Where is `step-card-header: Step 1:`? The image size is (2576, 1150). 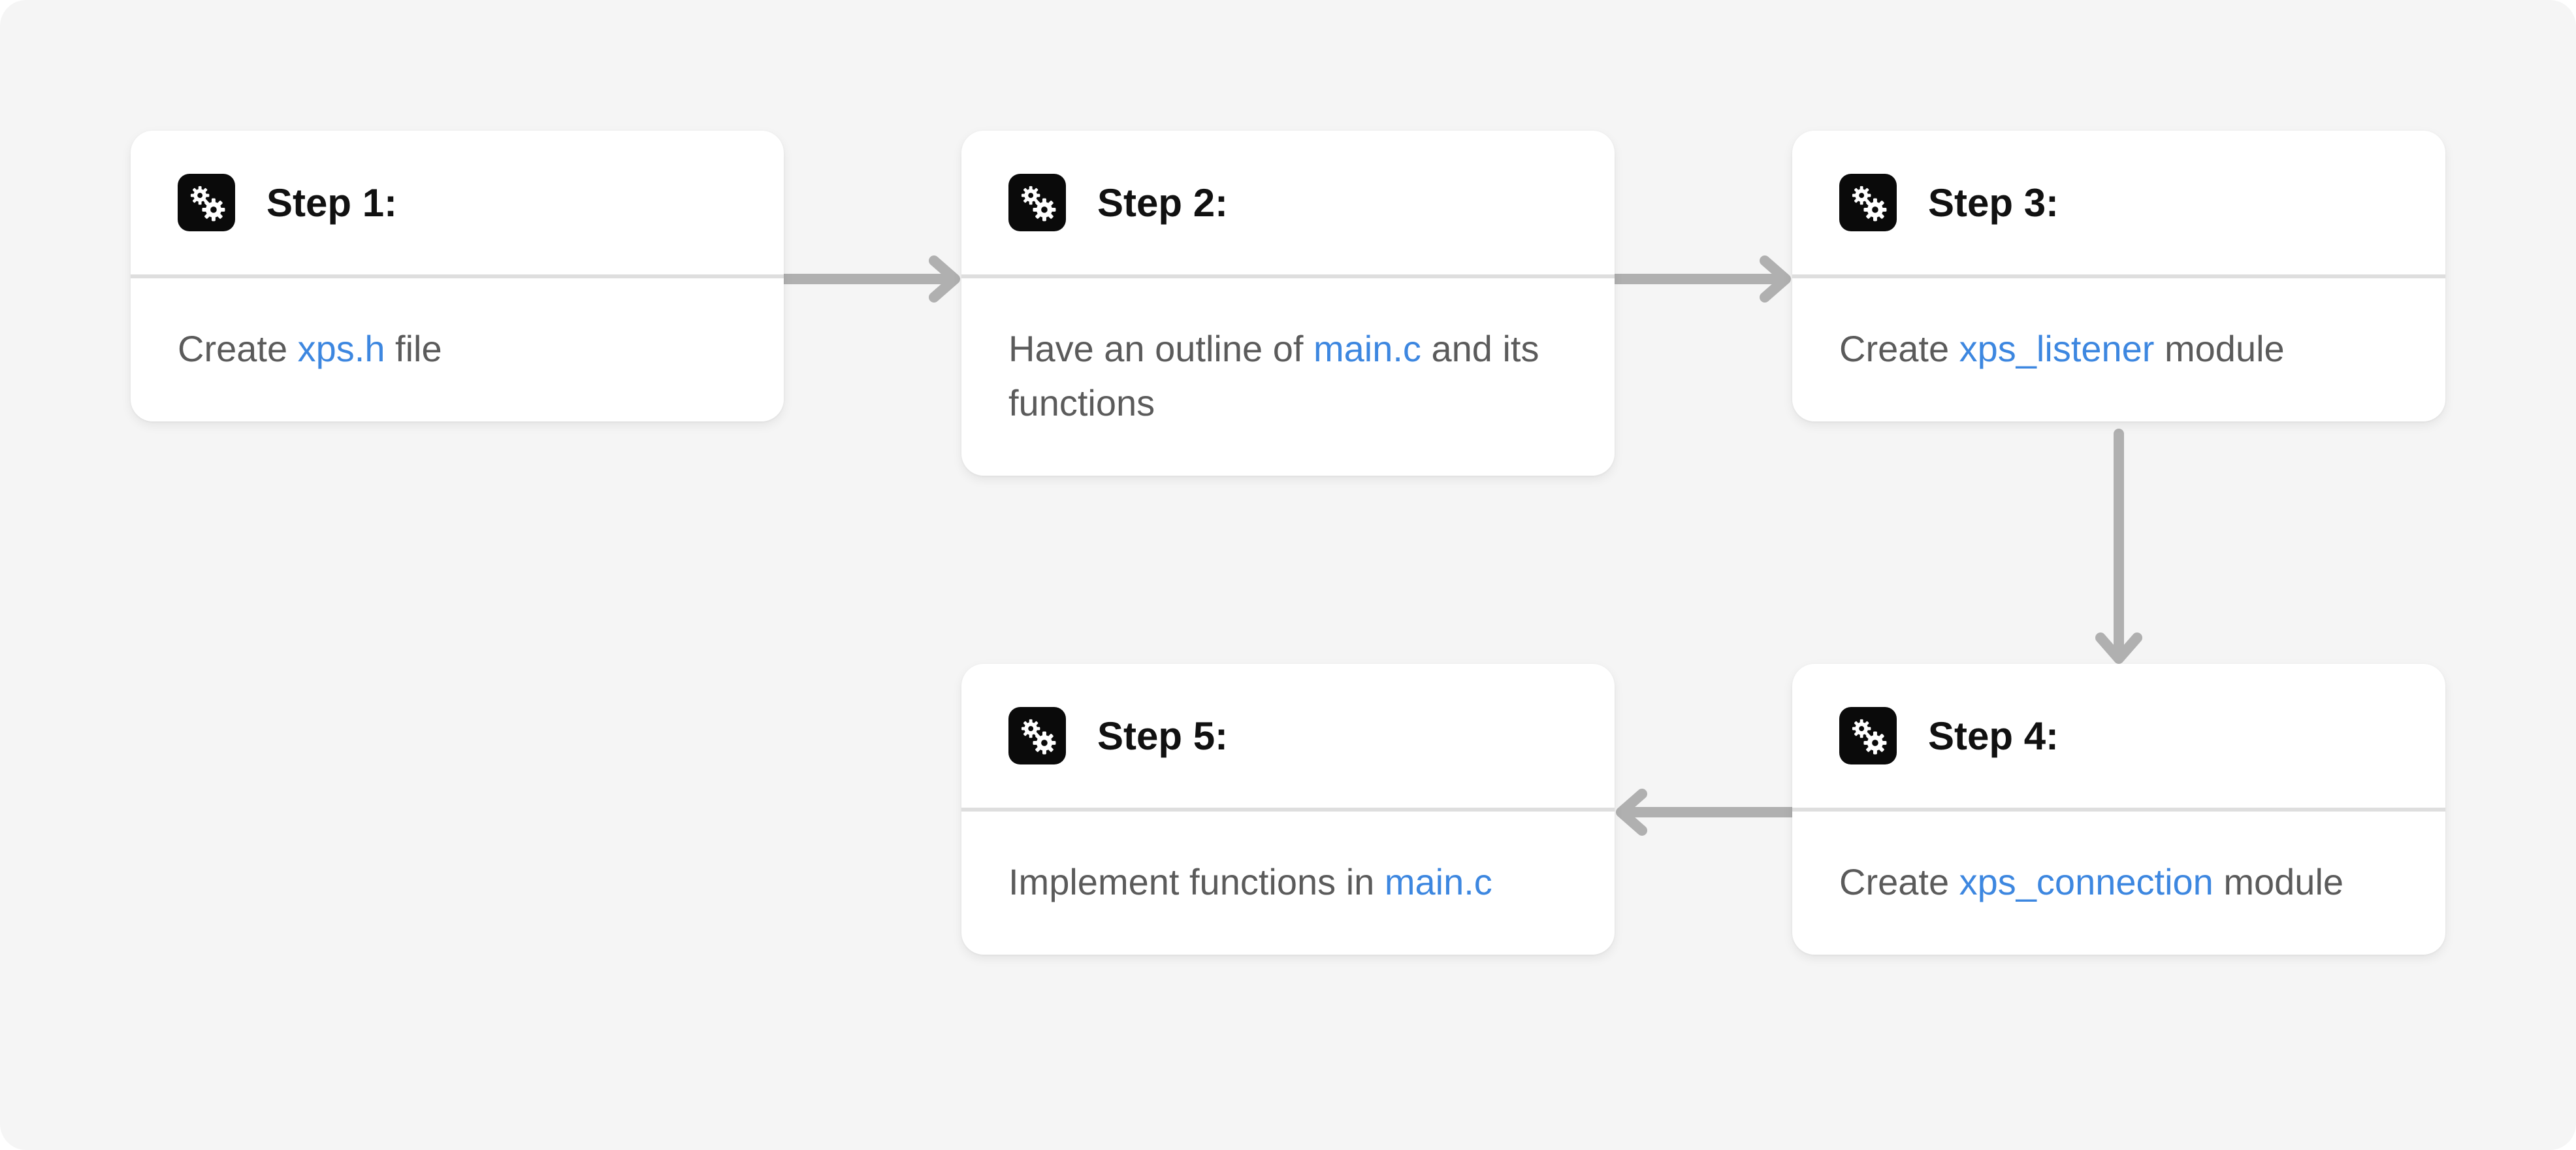 step-card-header: Step 1: is located at coordinates (457, 204).